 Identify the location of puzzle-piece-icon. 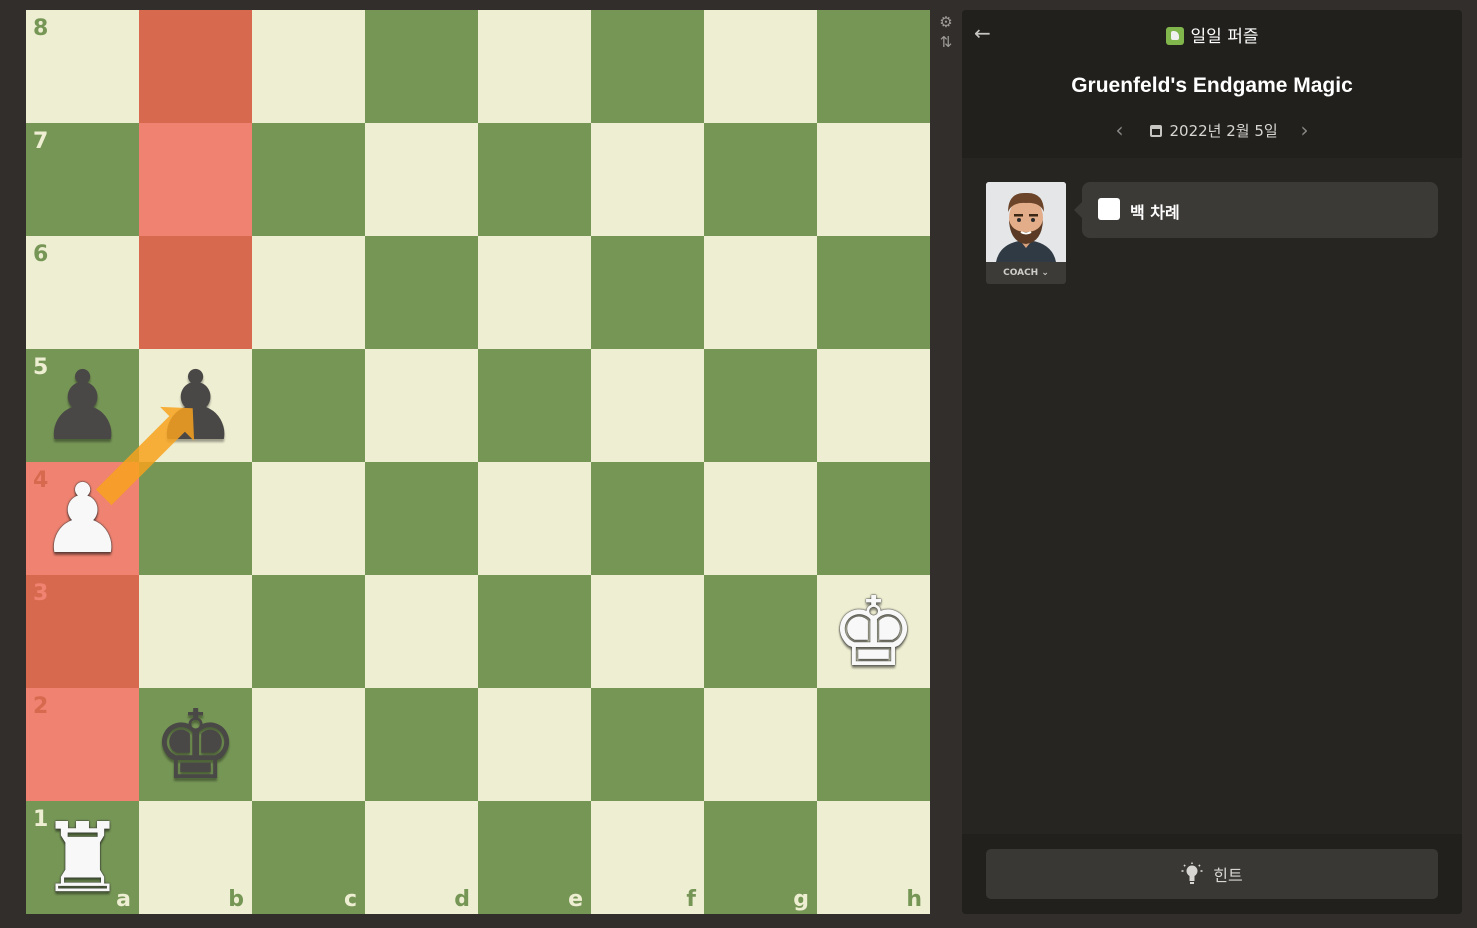
(1174, 36).